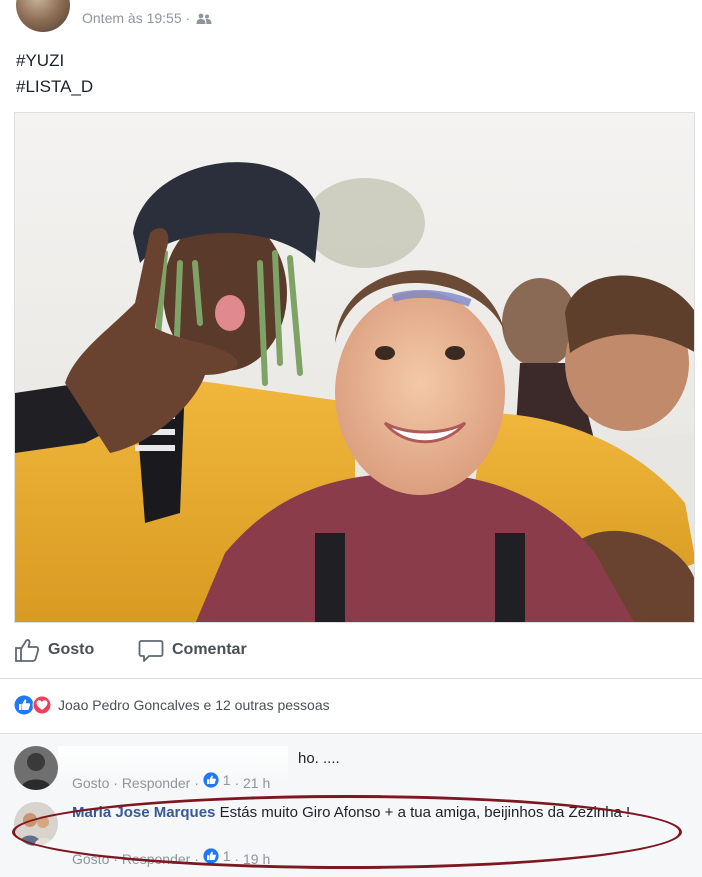 This screenshot has width=702, height=877. Describe the element at coordinates (156, 783) in the screenshot. I see `comment-reply-link: Responder` at that location.